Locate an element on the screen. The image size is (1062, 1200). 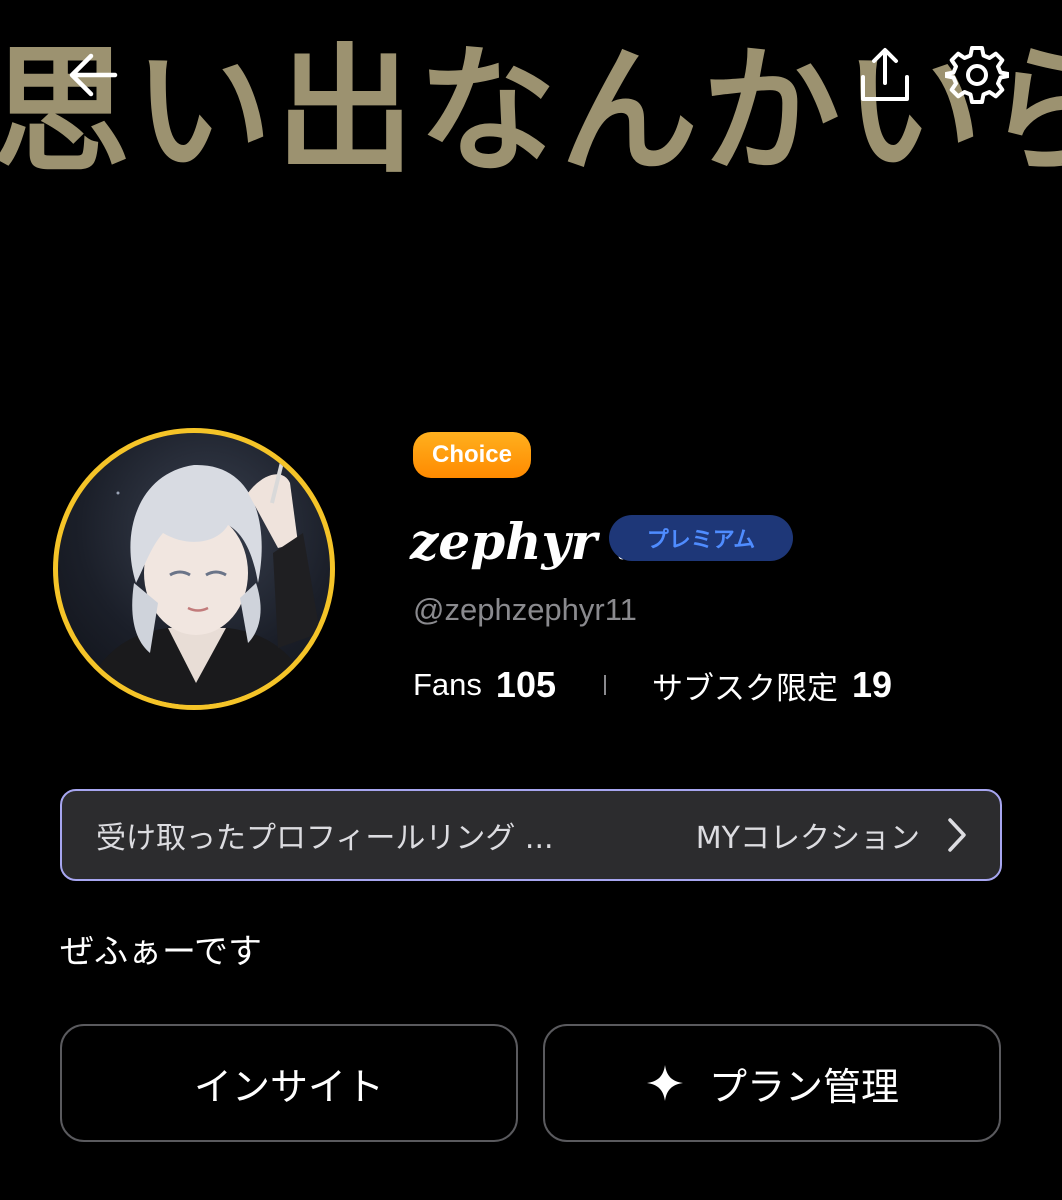
chevron-right-icon is located at coordinates (957, 835).